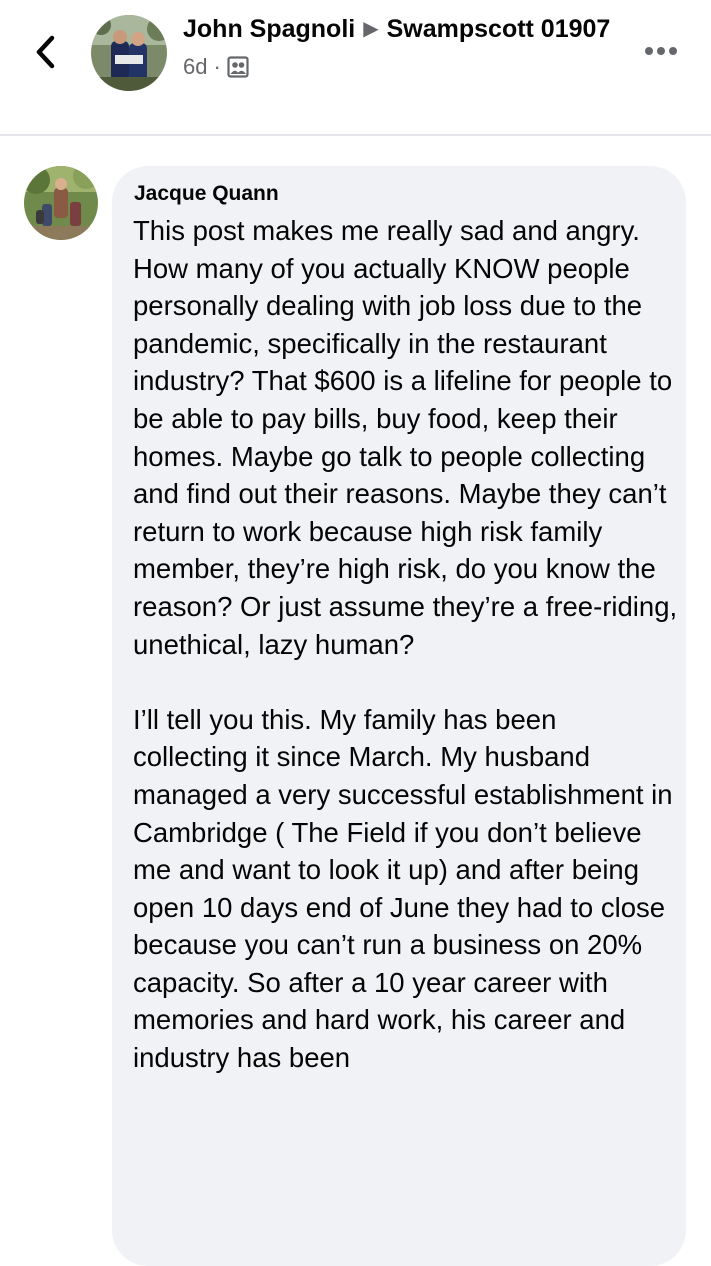 This screenshot has width=711, height=1266. Describe the element at coordinates (238, 67) in the screenshot. I see `group-audience-icon` at that location.